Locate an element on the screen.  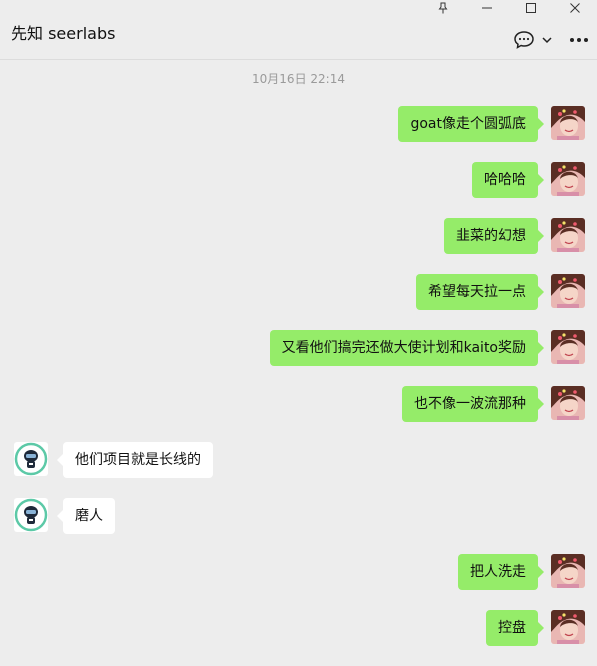
pin-button is located at coordinates (443, 8).